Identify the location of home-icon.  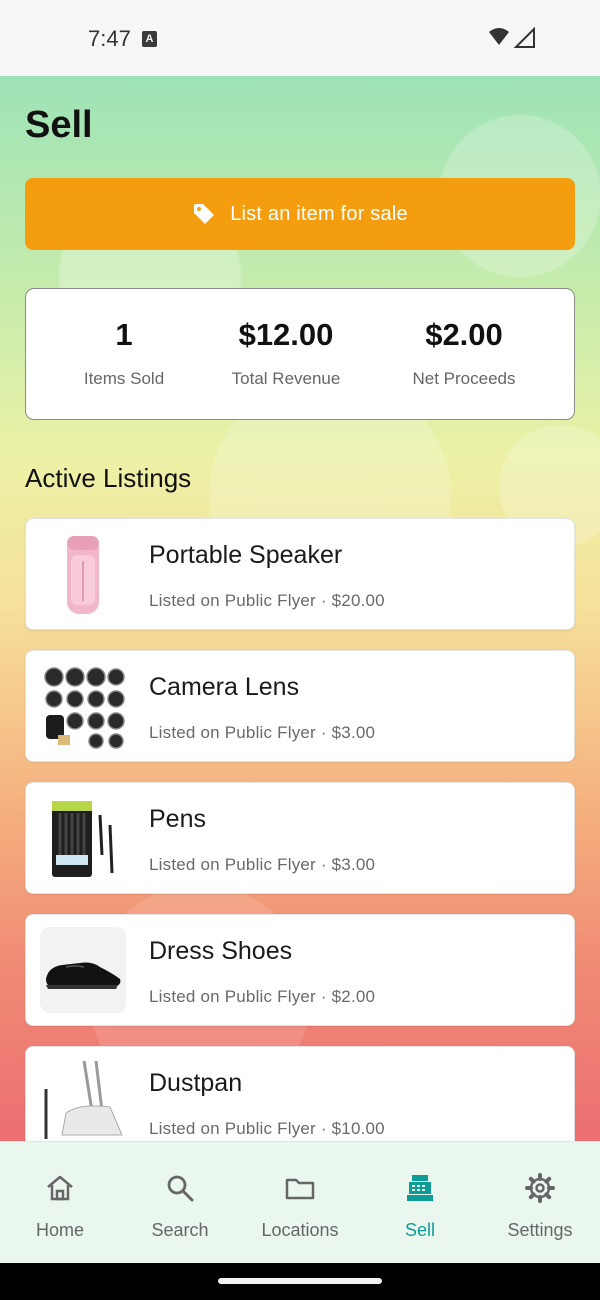
(60, 1188).